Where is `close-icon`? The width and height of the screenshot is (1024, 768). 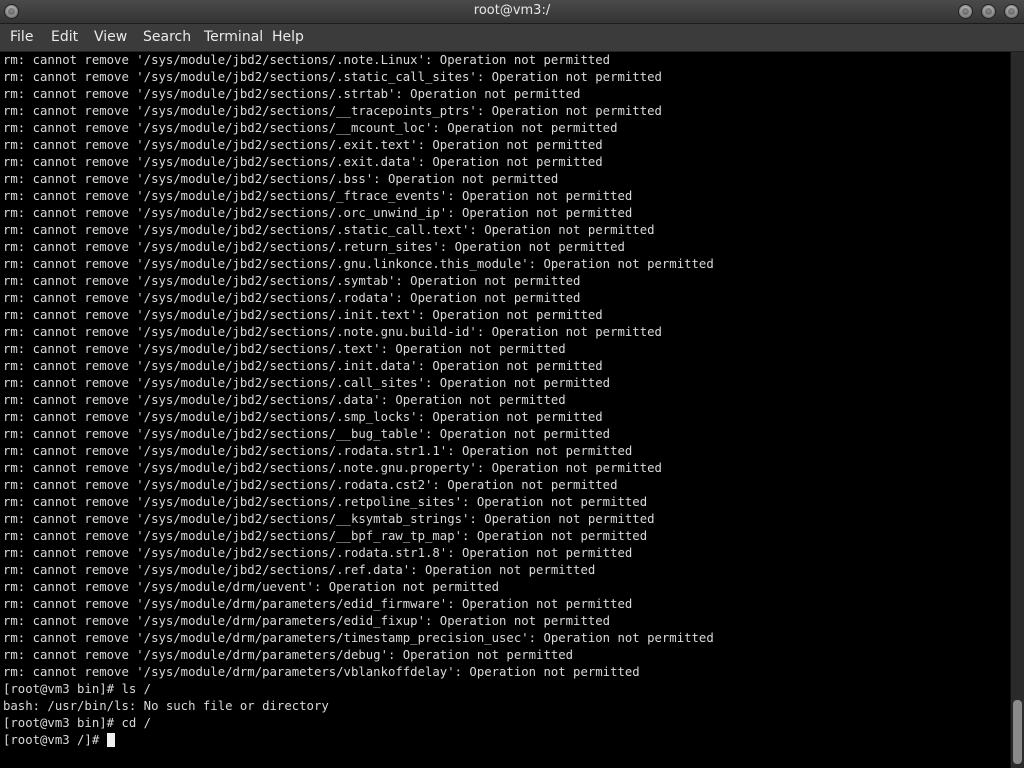 close-icon is located at coordinates (1011, 11).